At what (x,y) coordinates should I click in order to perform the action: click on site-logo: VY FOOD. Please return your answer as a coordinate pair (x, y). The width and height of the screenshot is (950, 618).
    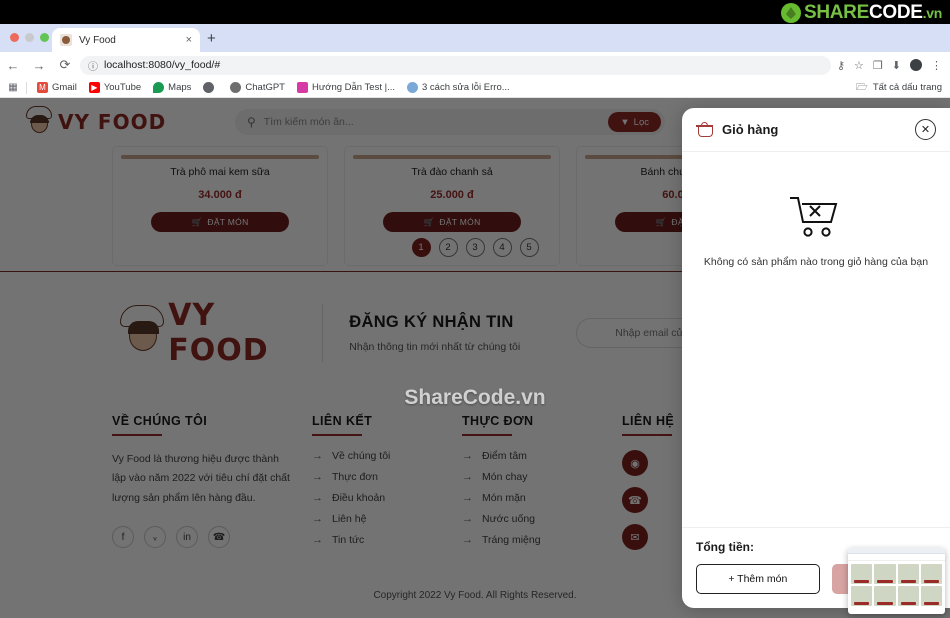
    Looking at the image, I should click on (114, 122).